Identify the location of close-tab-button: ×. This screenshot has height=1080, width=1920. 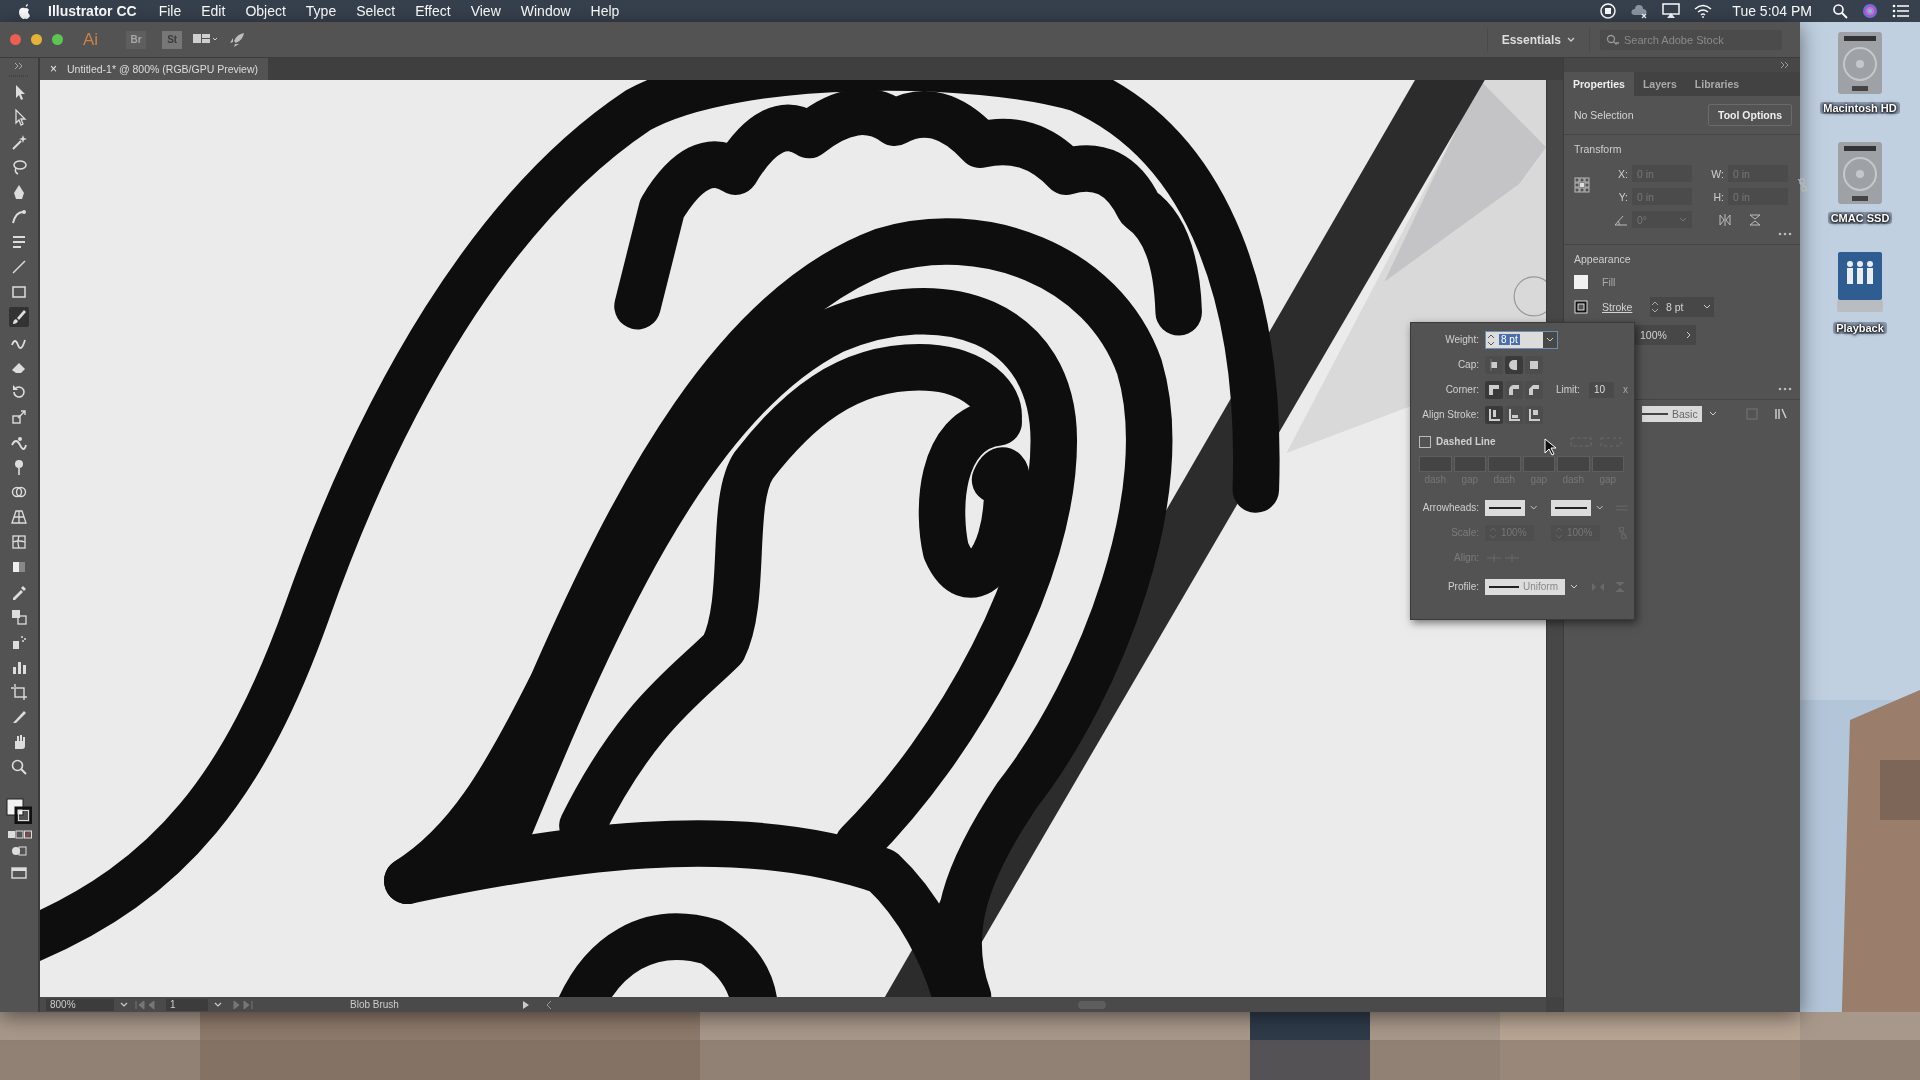
(53, 69).